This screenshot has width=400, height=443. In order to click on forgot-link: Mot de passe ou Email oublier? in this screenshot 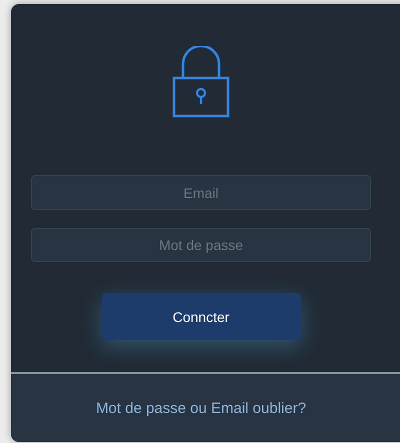, I will do `click(201, 409)`.